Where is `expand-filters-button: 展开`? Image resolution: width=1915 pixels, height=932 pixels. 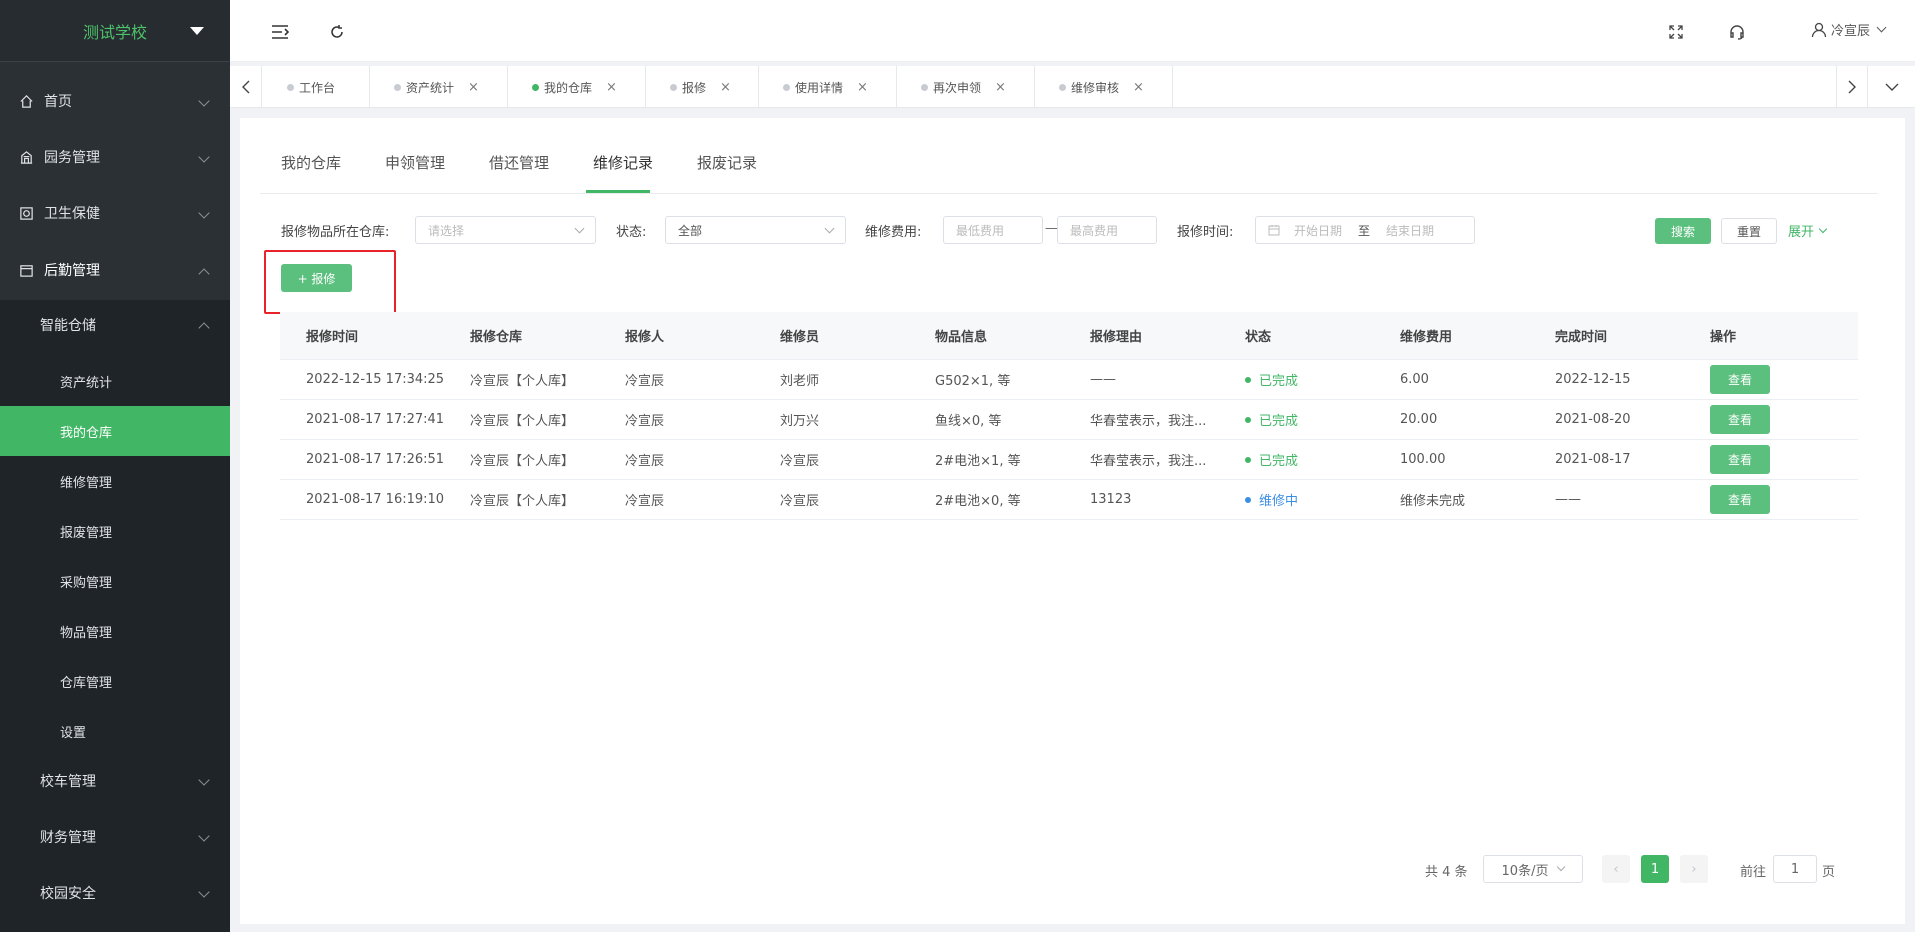
expand-filters-button: 展开 is located at coordinates (1808, 230).